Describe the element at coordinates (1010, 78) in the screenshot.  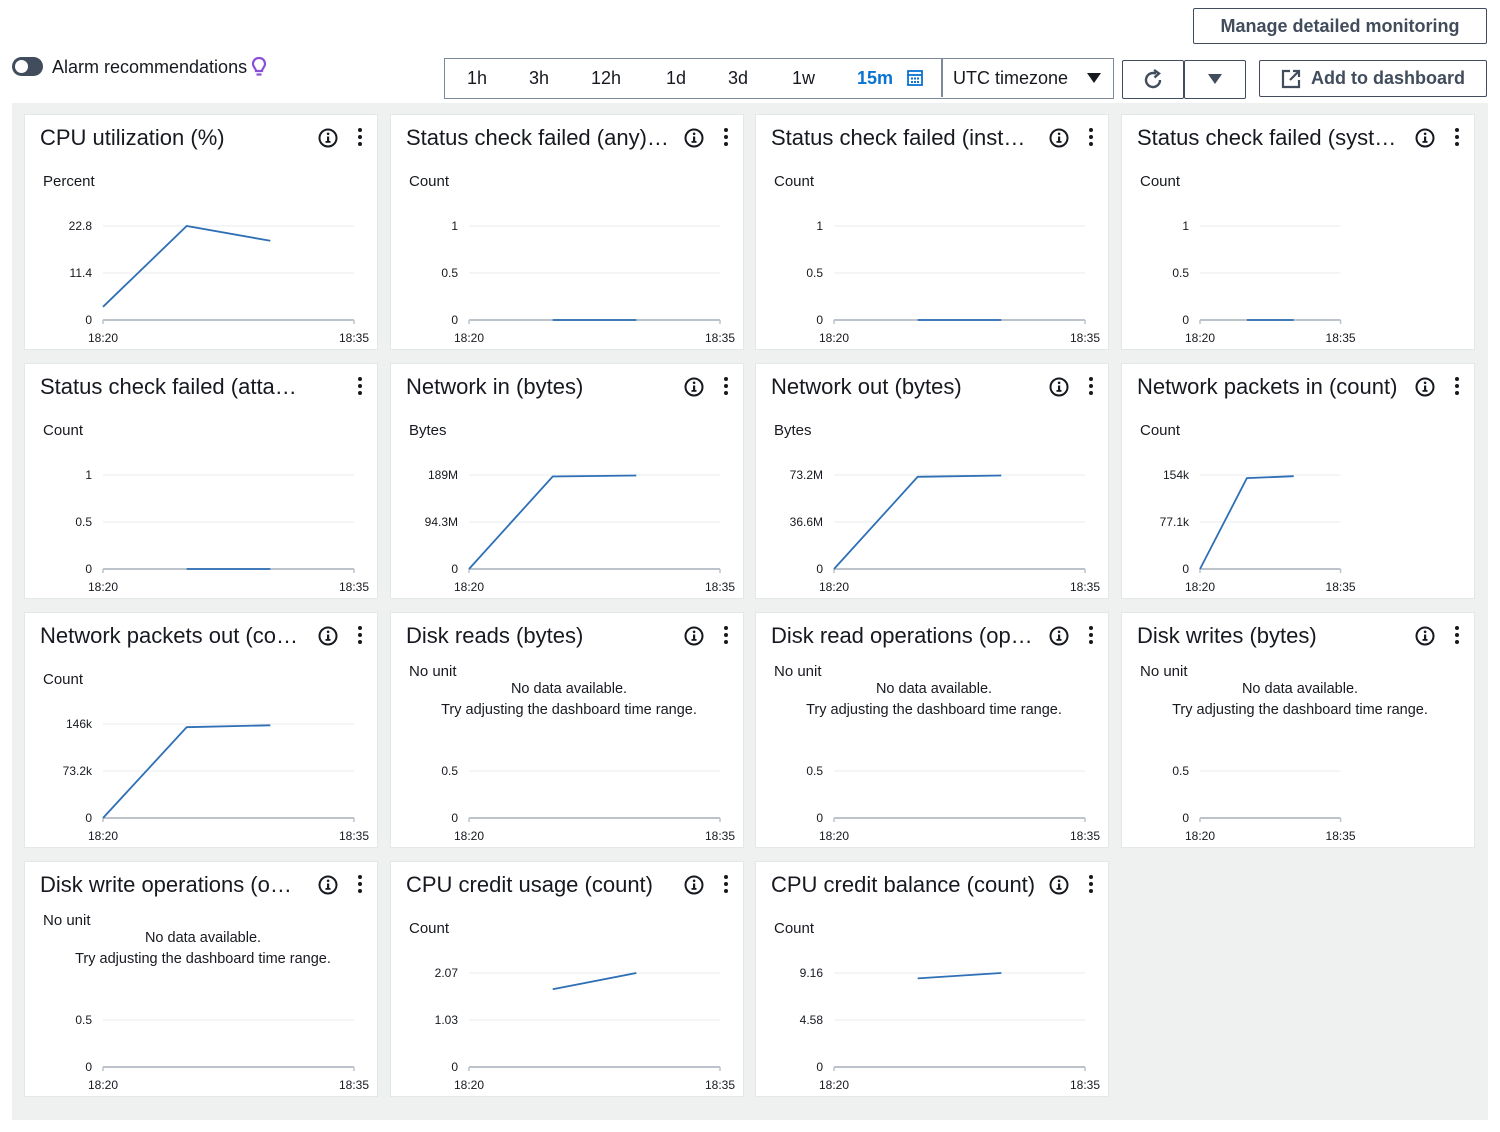
I see `timezone-select: UTC timezone` at that location.